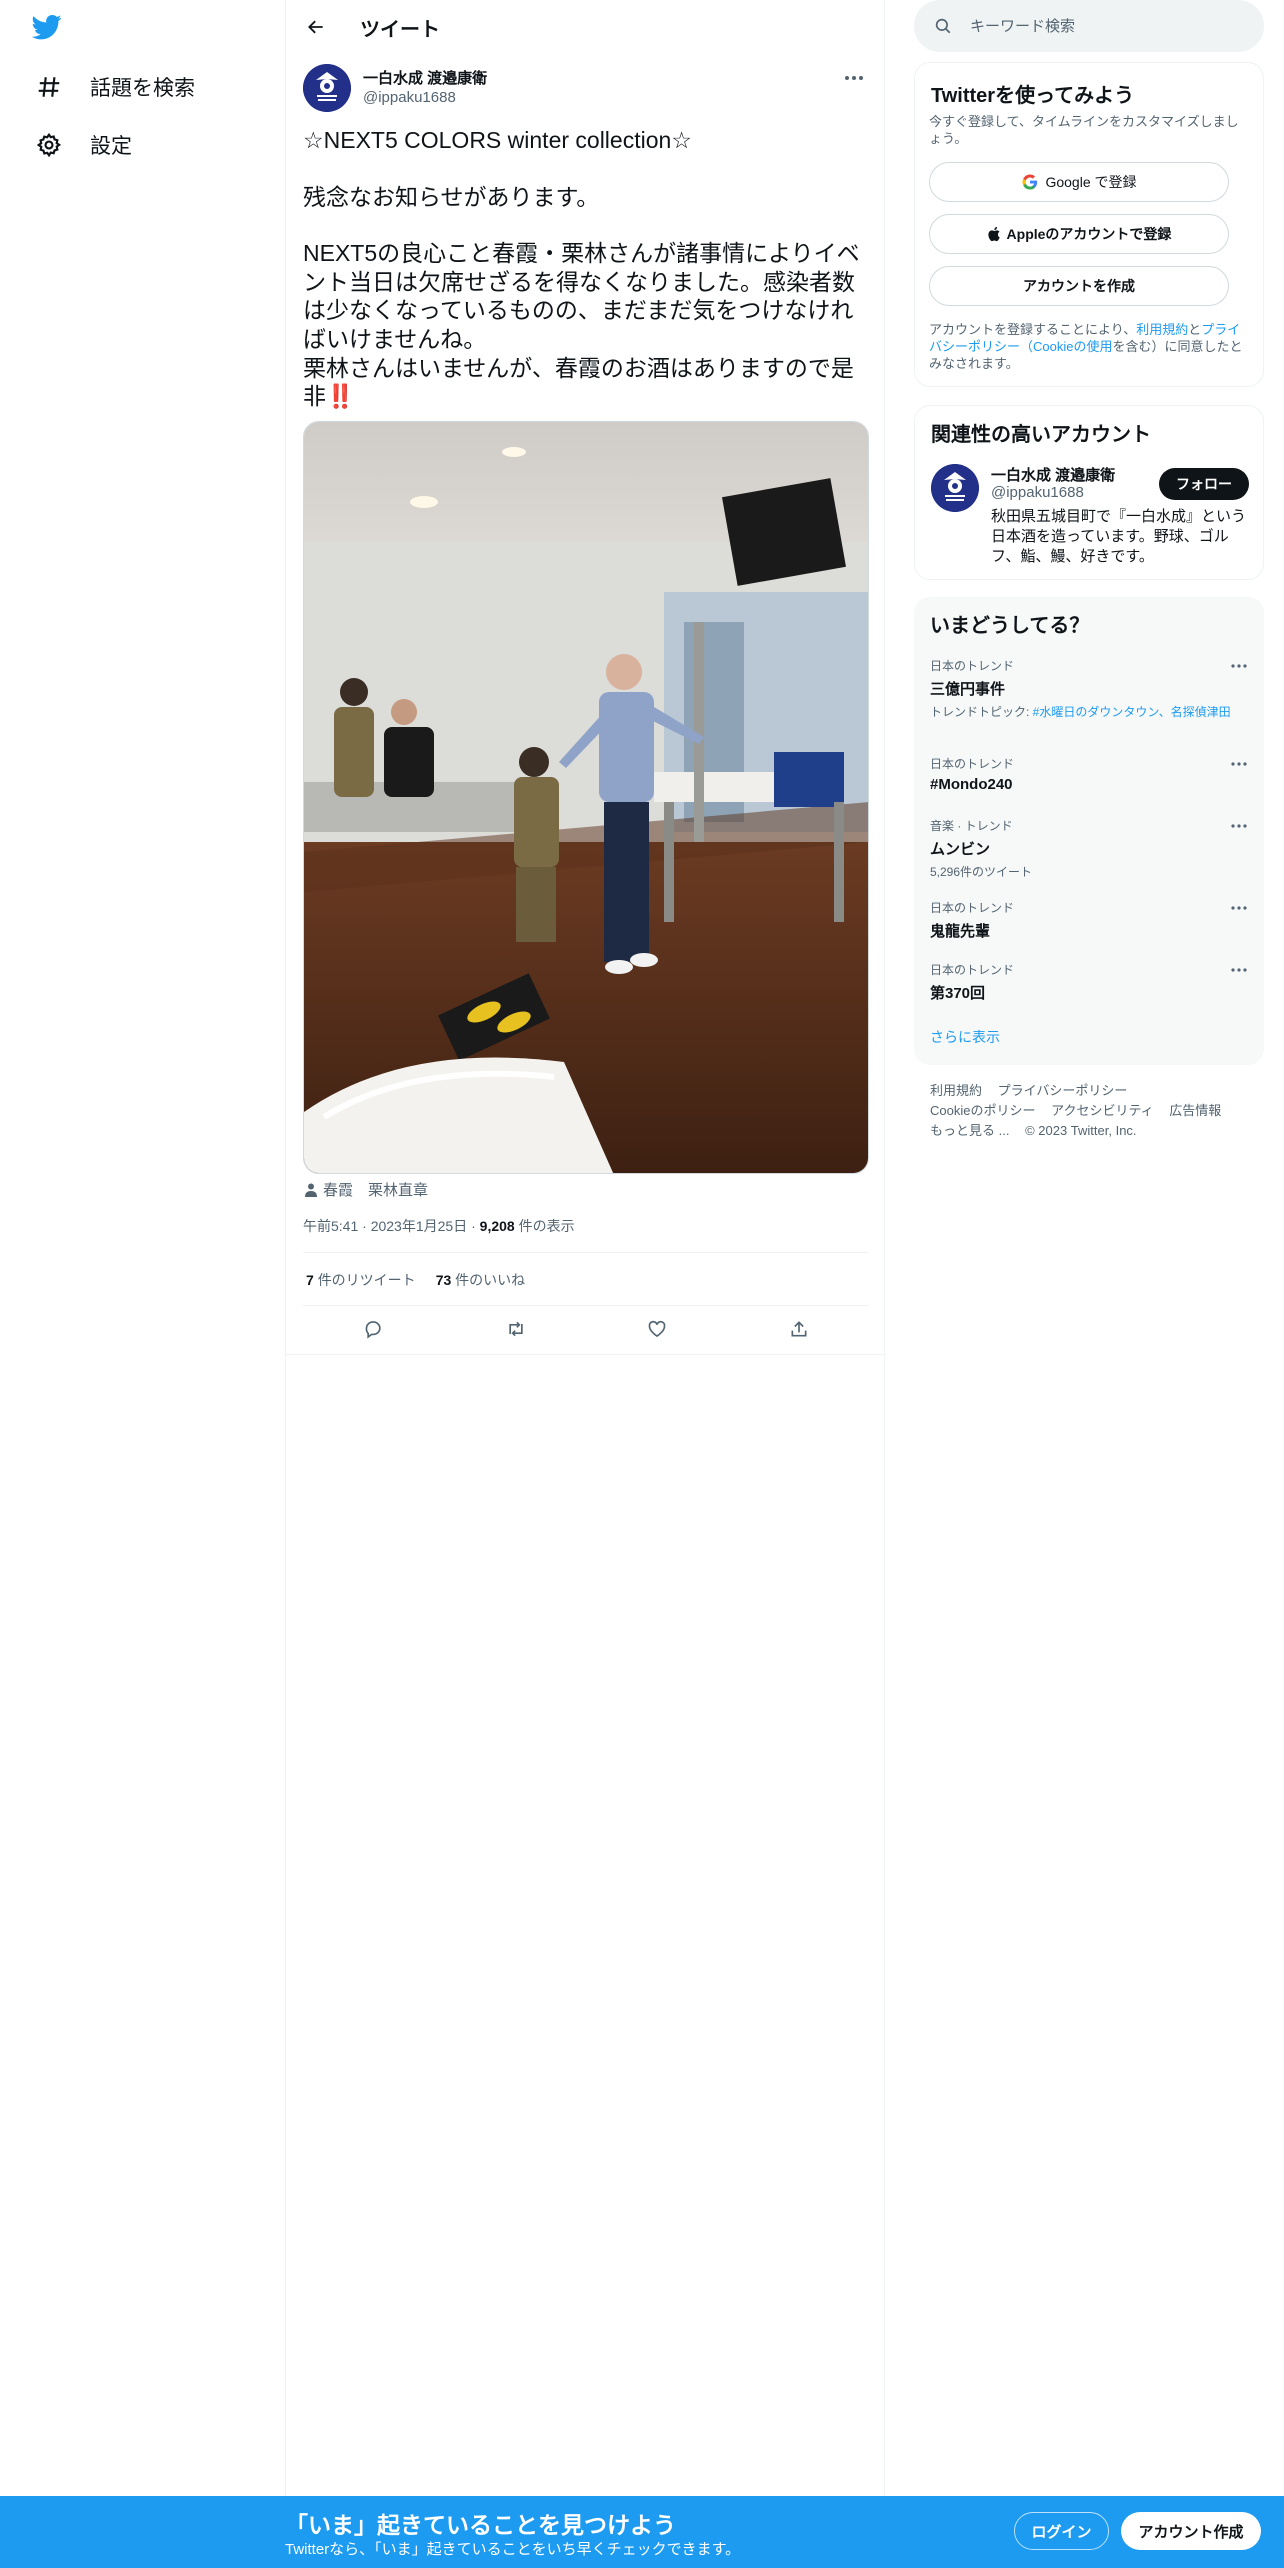 The height and width of the screenshot is (2568, 1284). Describe the element at coordinates (443, 1280) in the screenshot. I see `likes-count: 73` at that location.